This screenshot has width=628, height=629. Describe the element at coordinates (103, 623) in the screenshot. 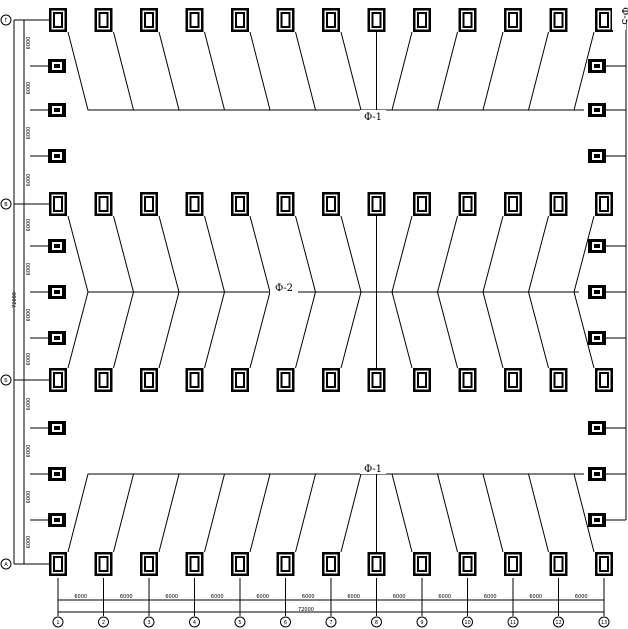

I see `bubble-label: 2` at that location.